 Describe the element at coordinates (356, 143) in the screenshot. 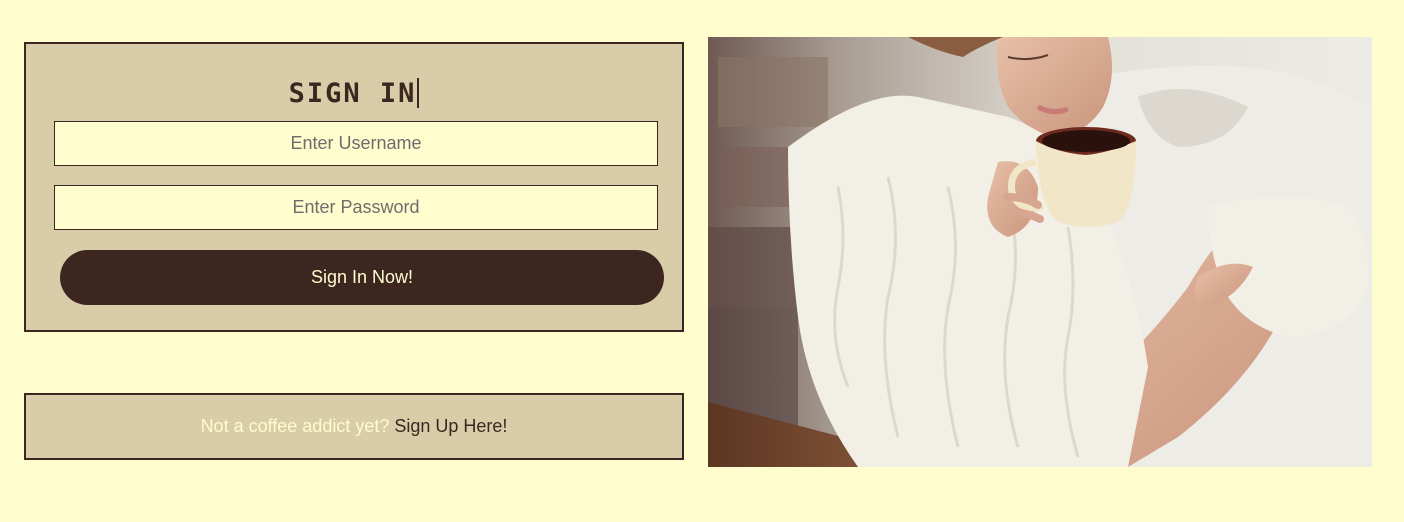

I see `username-input` at that location.